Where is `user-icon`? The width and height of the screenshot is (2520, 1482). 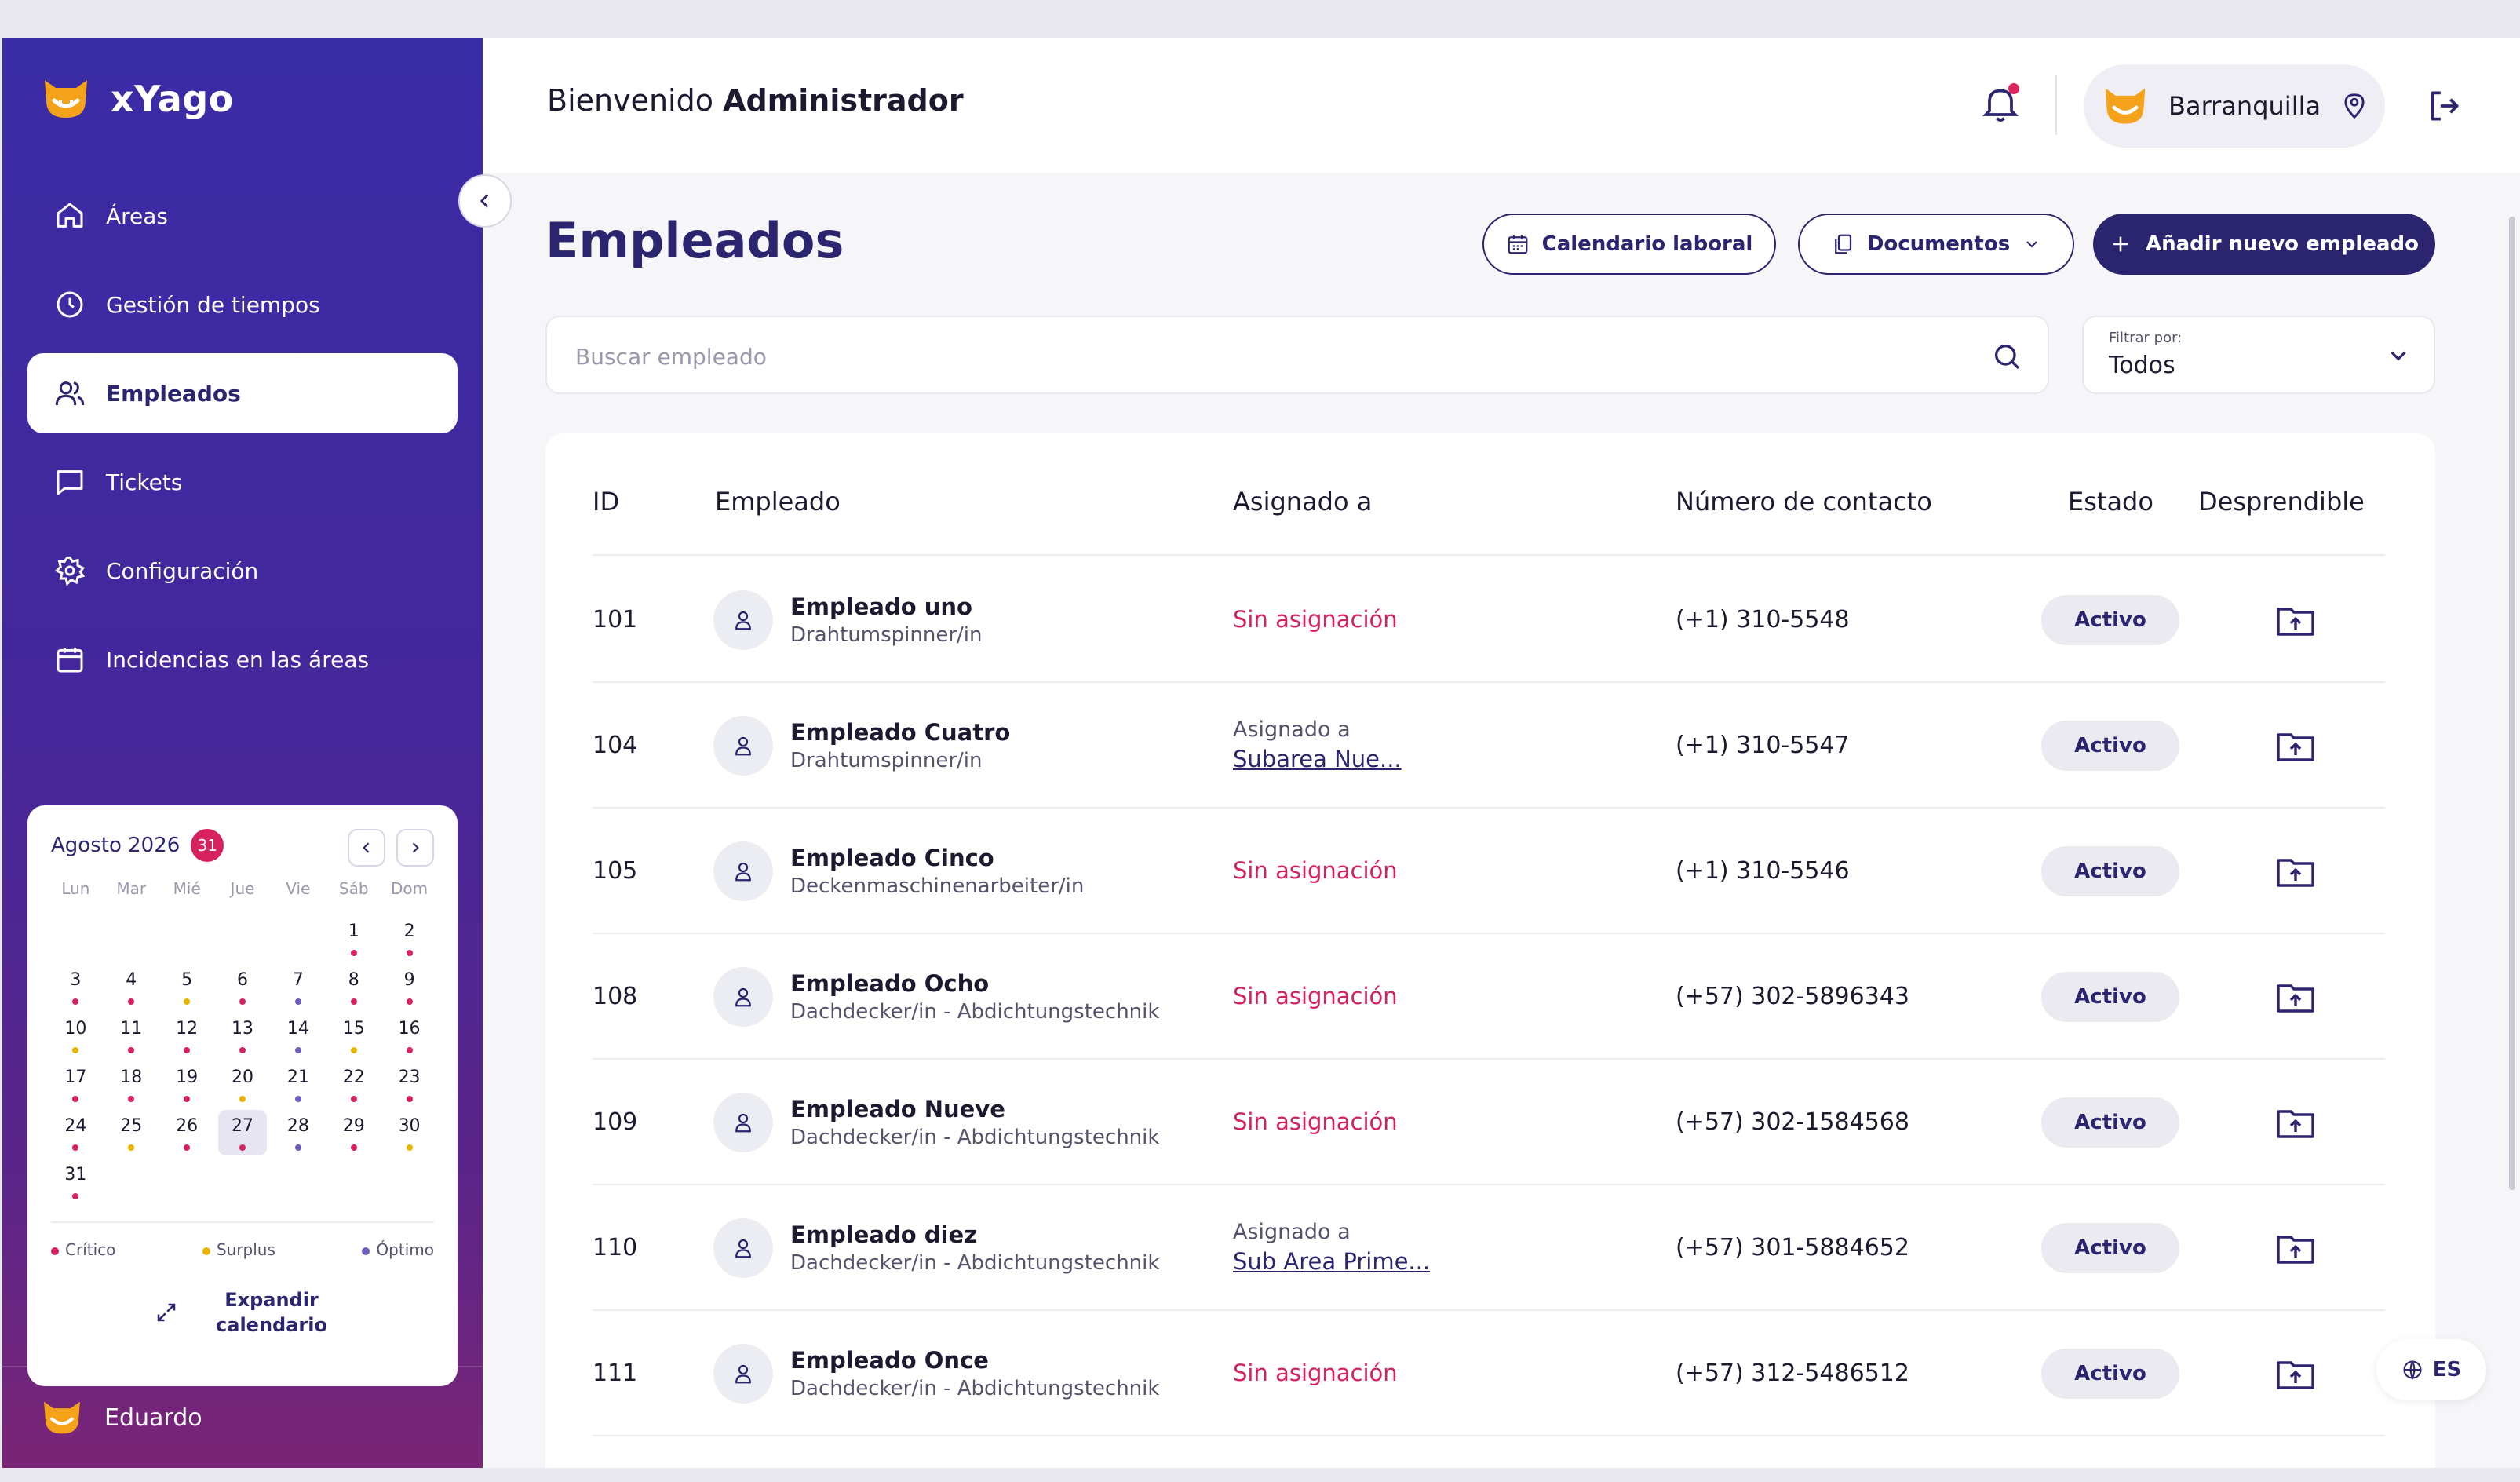
user-icon is located at coordinates (743, 1123).